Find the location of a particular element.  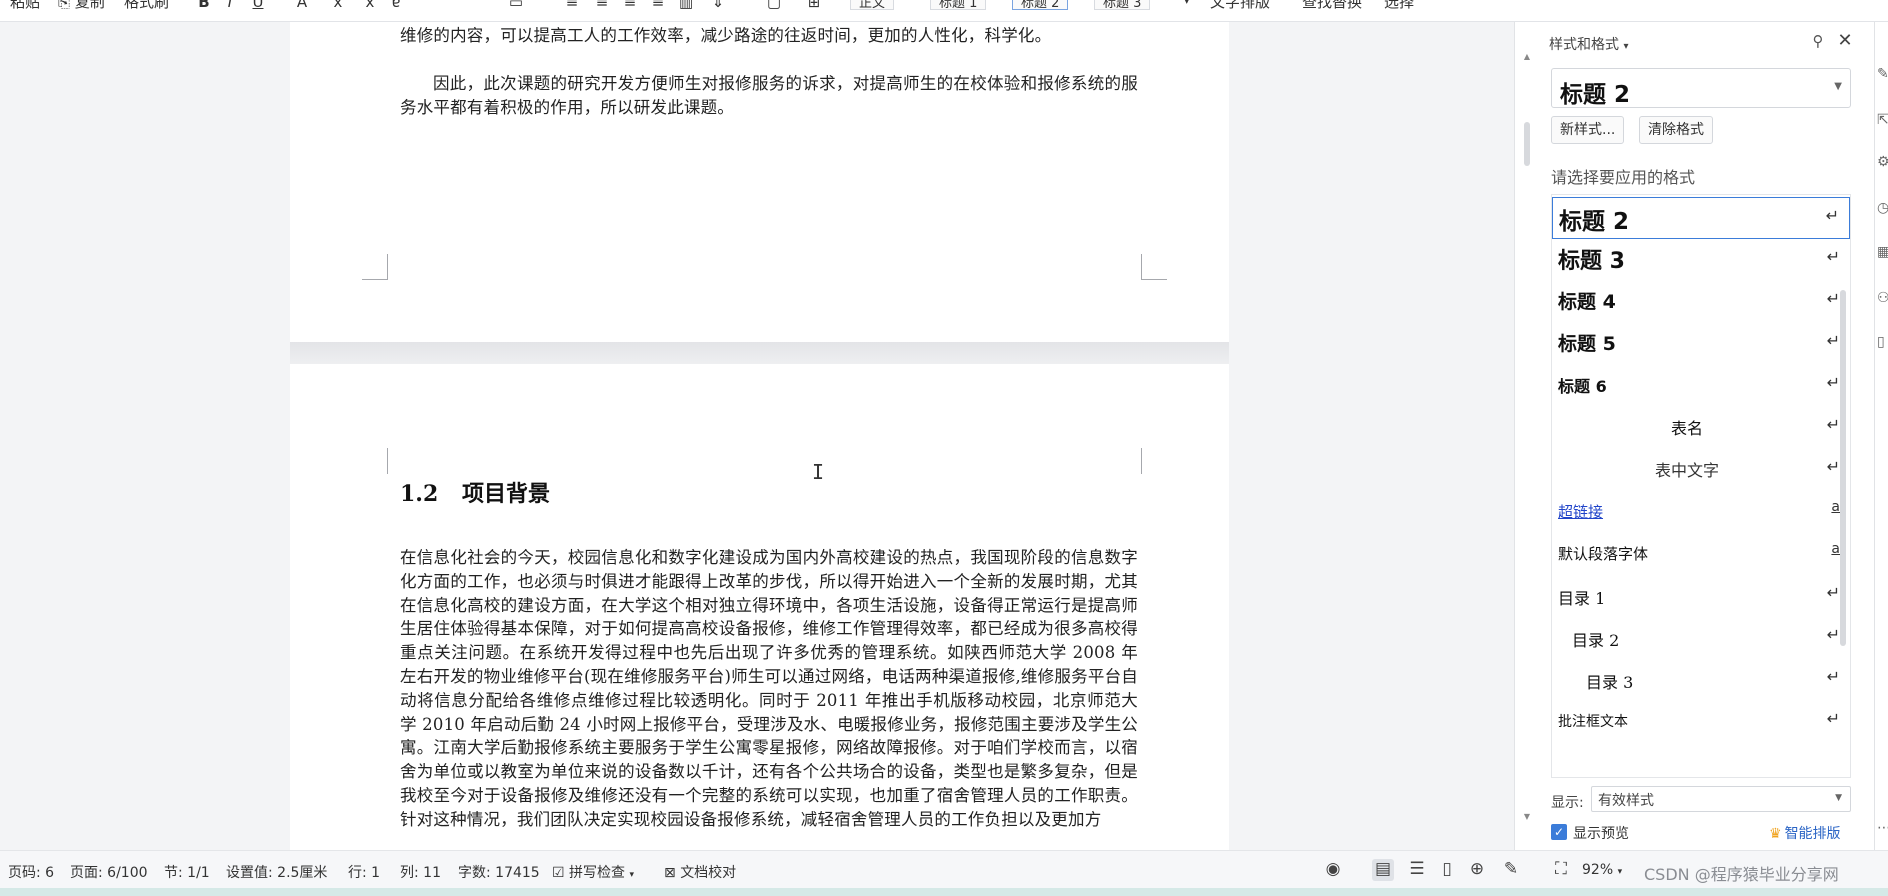

clear-format-button: 清除格式 is located at coordinates (1676, 130).